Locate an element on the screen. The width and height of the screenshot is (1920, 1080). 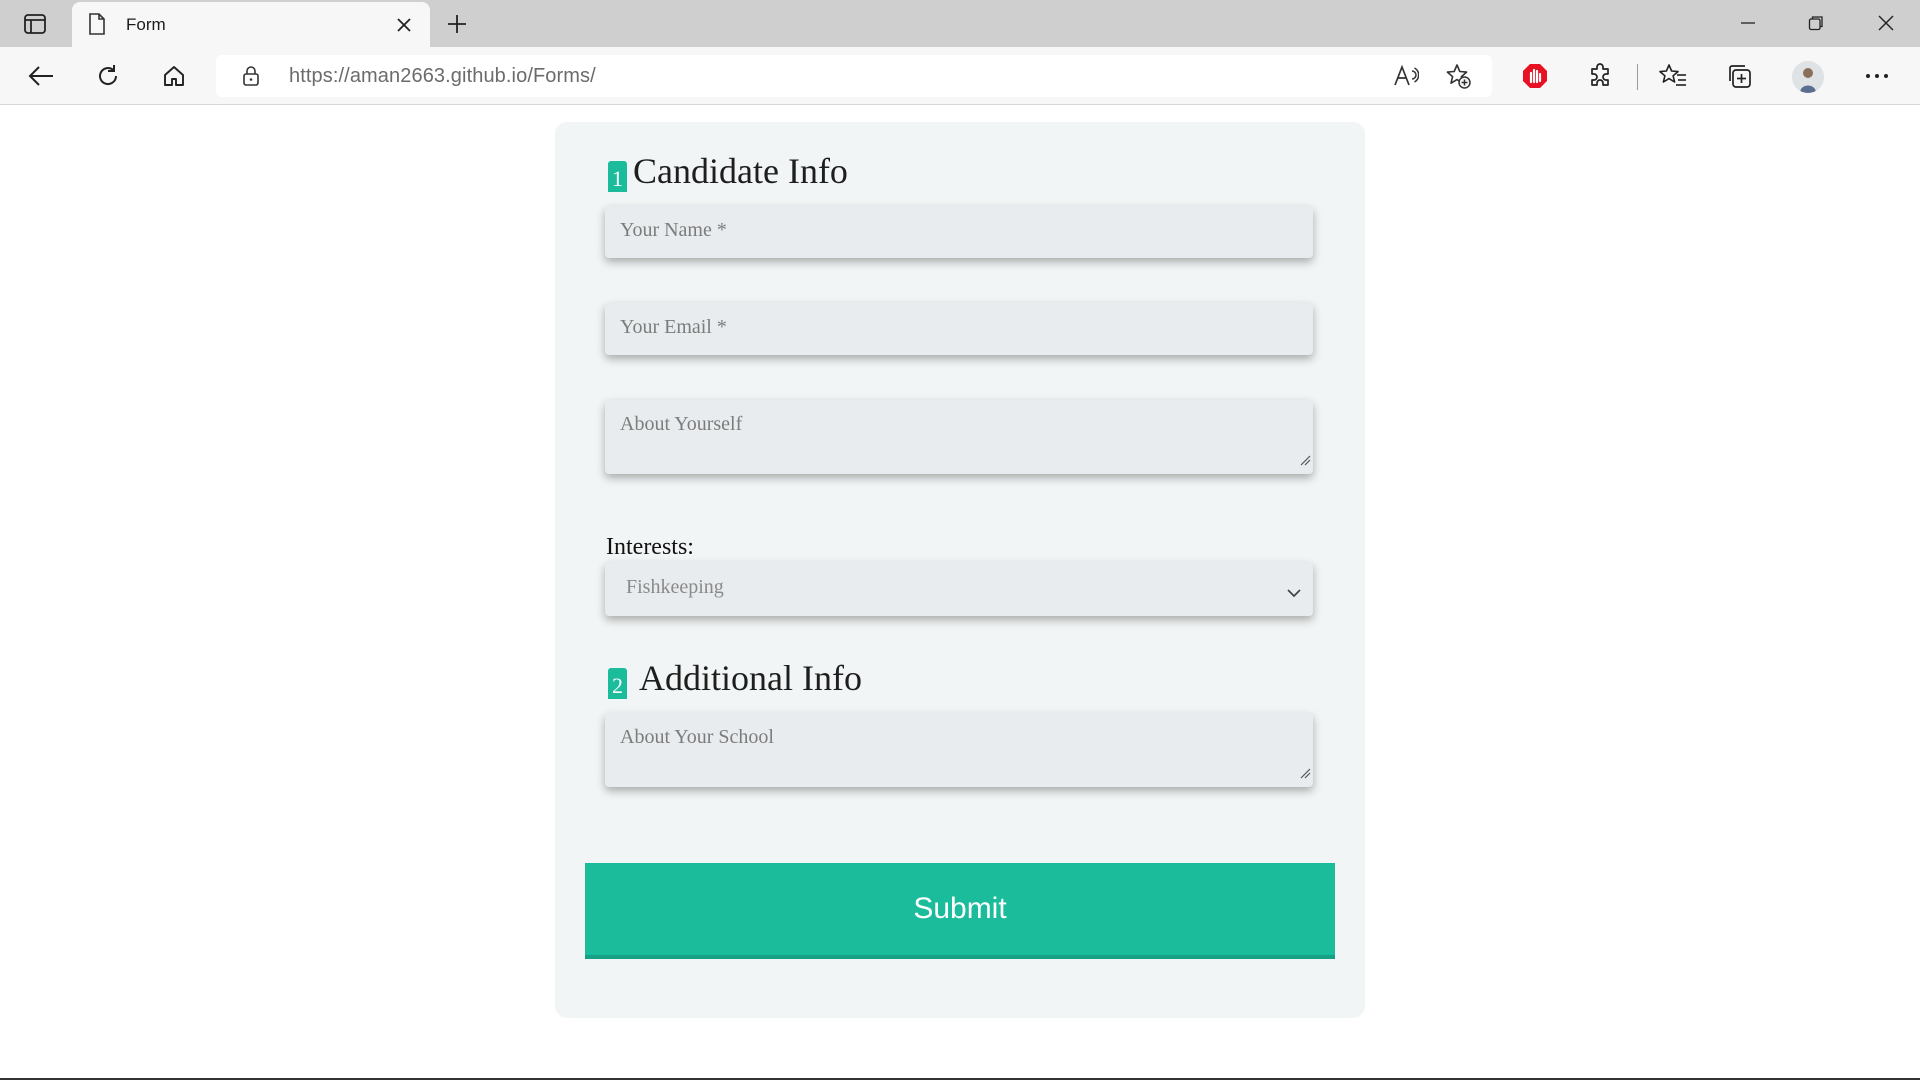
about-placeholder: About Yourself is located at coordinates (681, 424).